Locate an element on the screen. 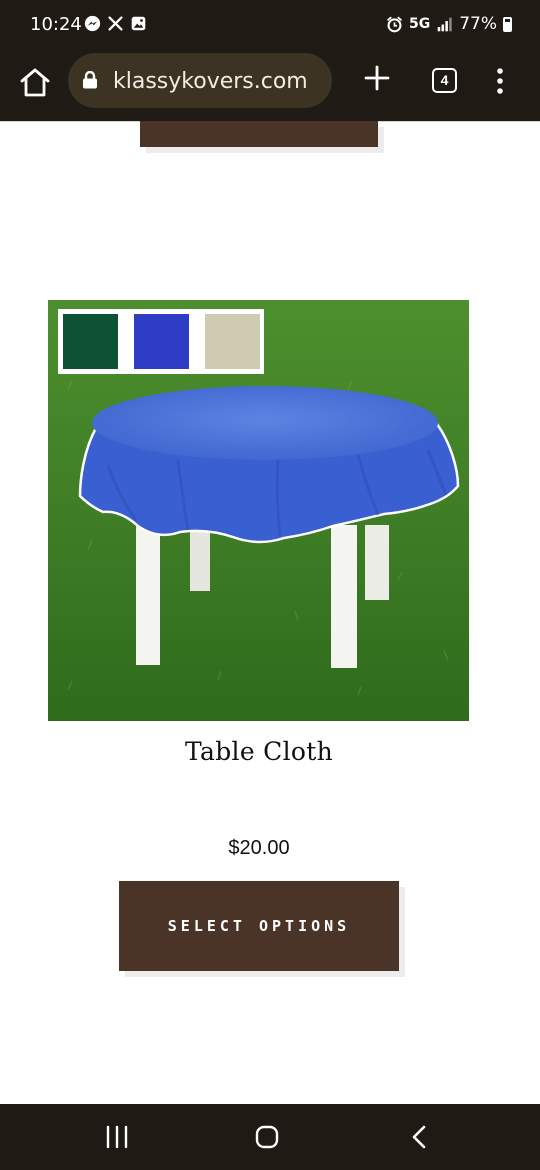 The height and width of the screenshot is (1170, 540). x-icon is located at coordinates (115, 23).